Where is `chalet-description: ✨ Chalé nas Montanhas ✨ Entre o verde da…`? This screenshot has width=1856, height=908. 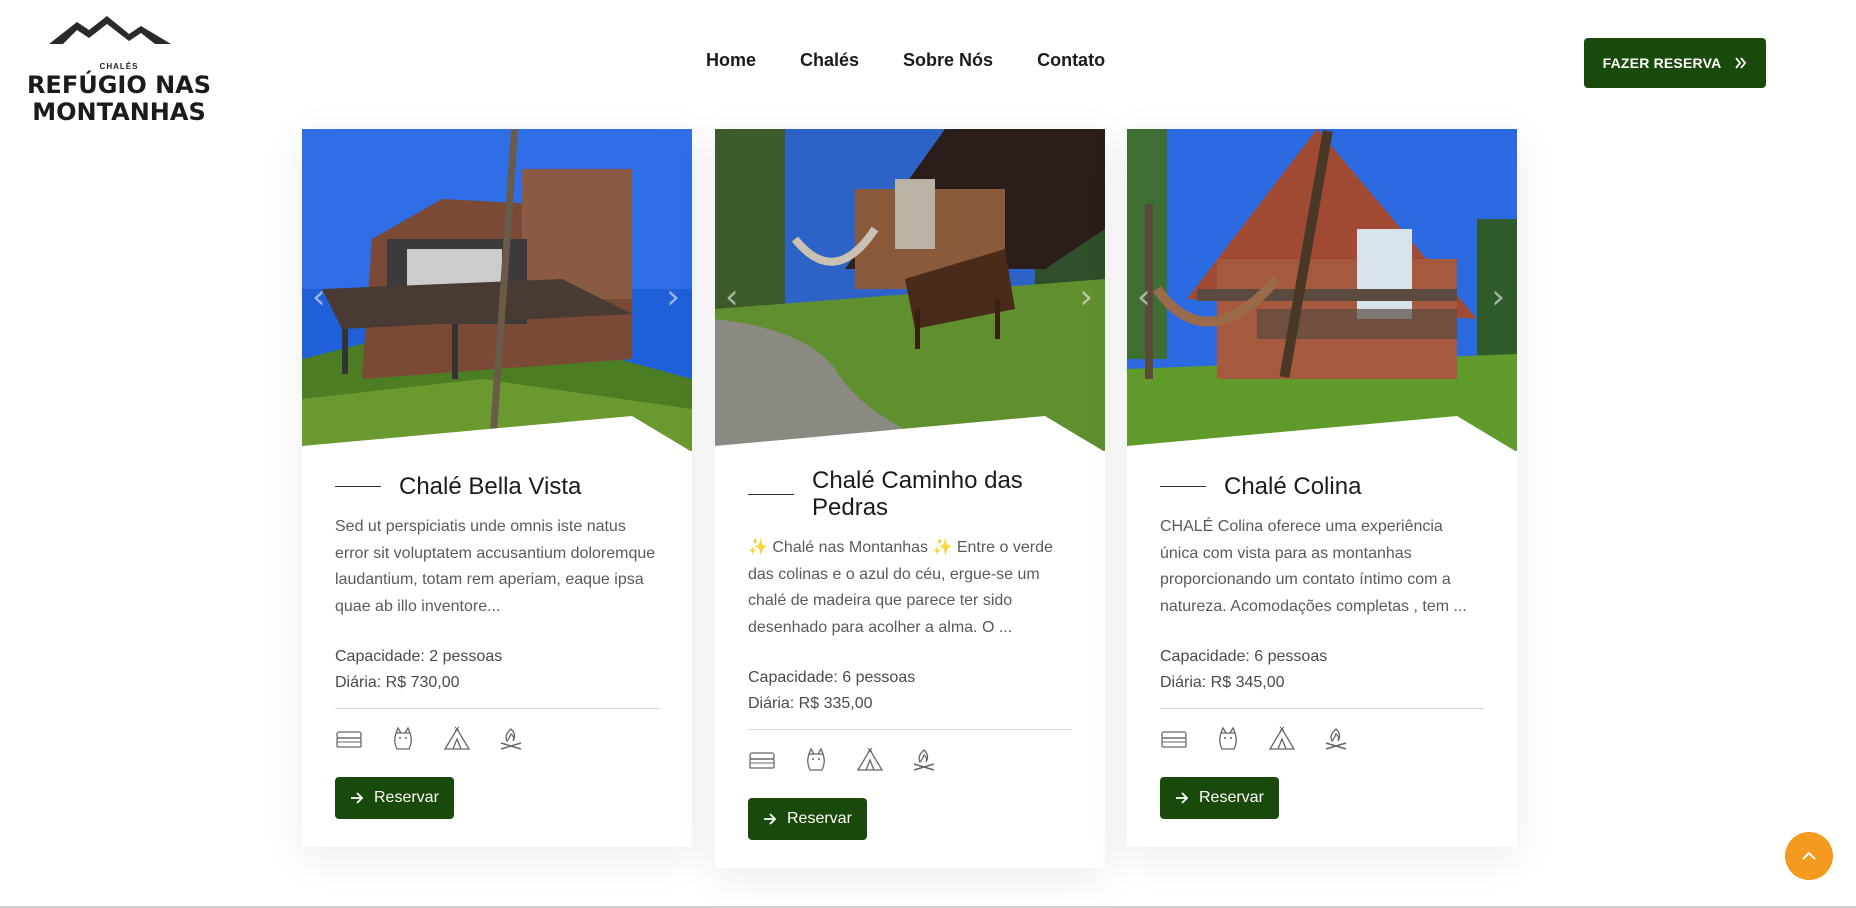 chalet-description: ✨ Chalé nas Montanhas ✨ Entre o verde da… is located at coordinates (900, 587).